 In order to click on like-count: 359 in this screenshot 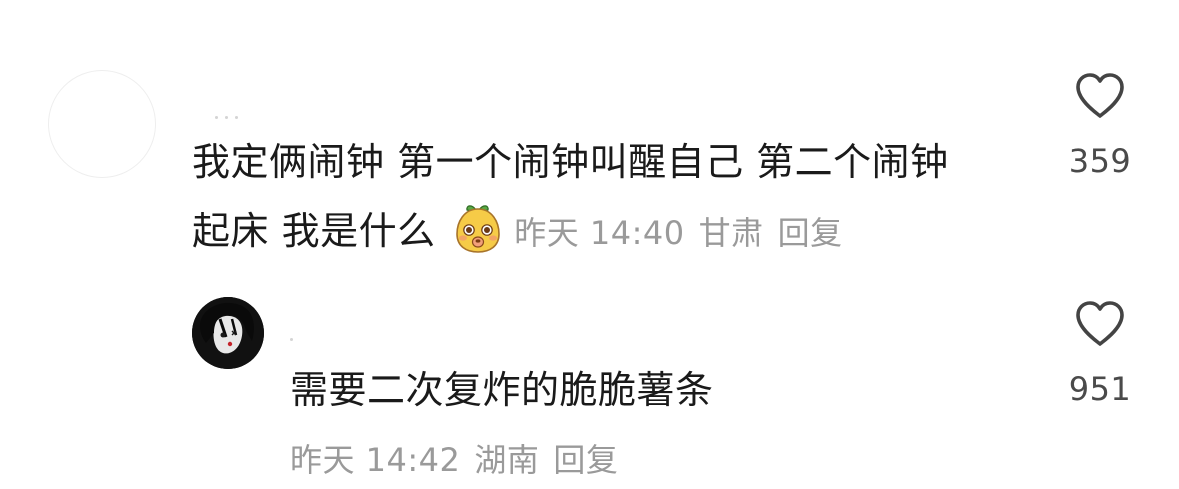, I will do `click(1100, 161)`.